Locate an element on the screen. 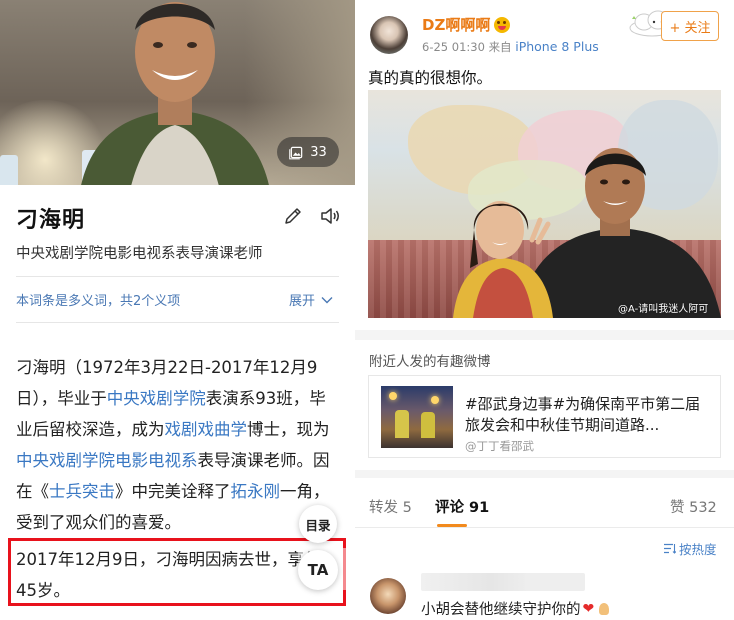 This screenshot has width=734, height=620. smile-emoji-icon is located at coordinates (502, 24).